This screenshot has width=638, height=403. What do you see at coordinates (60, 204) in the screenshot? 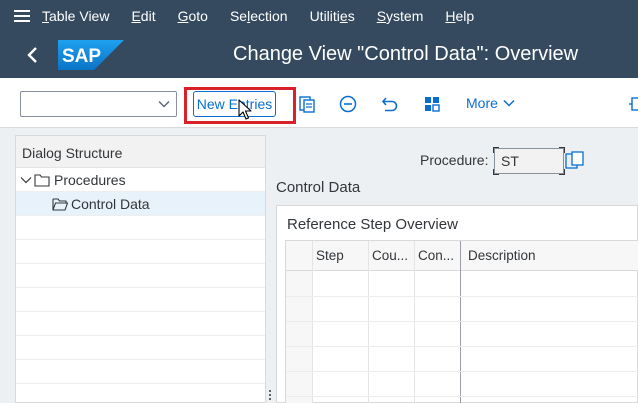
I see `open-folder-icon` at bounding box center [60, 204].